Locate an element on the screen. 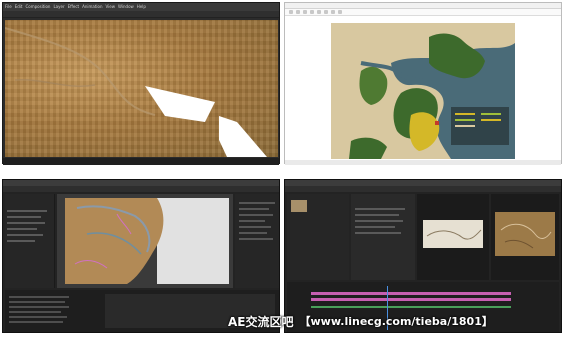  ae2-toolbar is located at coordinates (141, 189).